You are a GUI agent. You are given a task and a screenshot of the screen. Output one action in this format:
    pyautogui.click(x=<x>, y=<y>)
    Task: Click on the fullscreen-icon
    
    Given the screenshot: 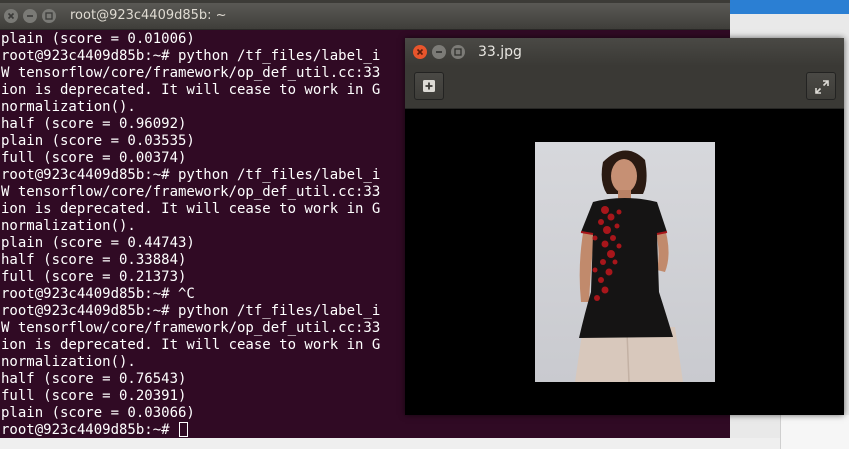 What is the action you would take?
    pyautogui.click(x=822, y=87)
    